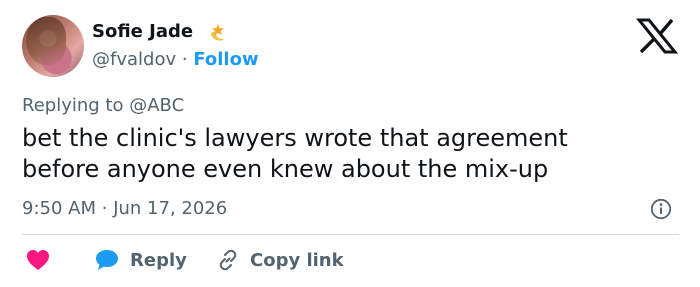 This screenshot has height=287, width=700. Describe the element at coordinates (225, 59) in the screenshot. I see `follow-button: Follow` at that location.